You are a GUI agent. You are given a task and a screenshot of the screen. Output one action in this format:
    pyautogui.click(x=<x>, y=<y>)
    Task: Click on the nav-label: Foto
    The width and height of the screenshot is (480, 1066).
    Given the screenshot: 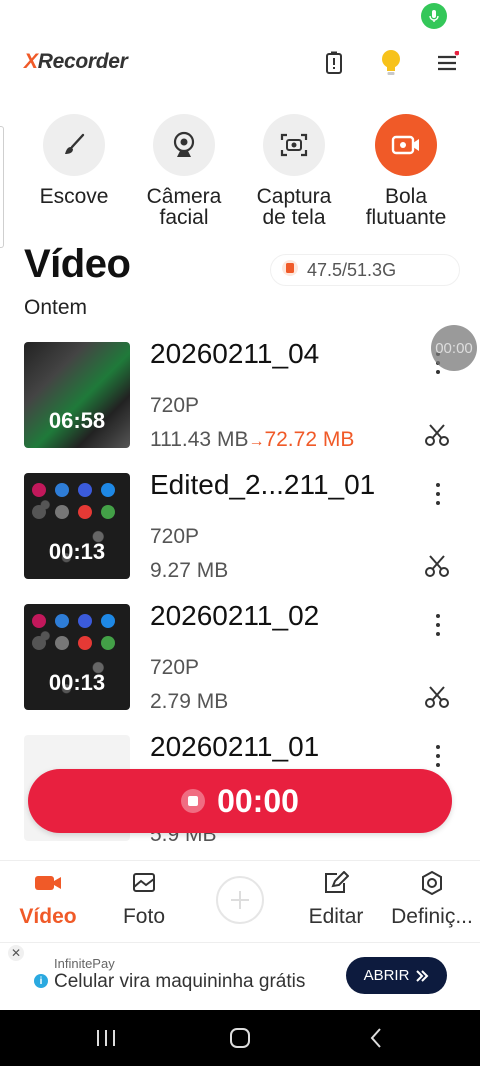 What is the action you would take?
    pyautogui.click(x=144, y=916)
    